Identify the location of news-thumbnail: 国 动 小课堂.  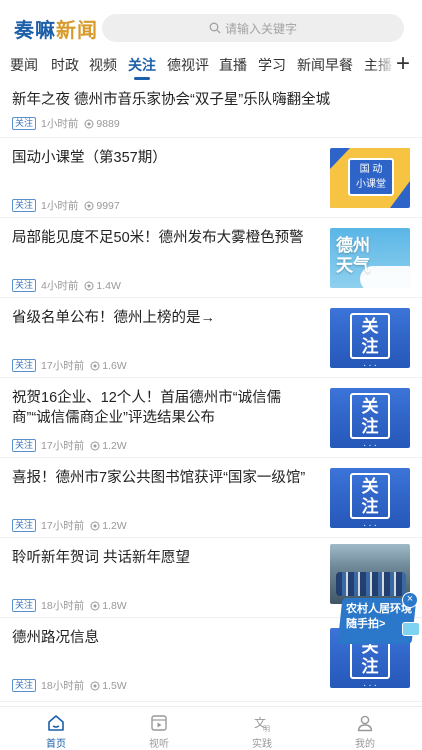
(370, 178).